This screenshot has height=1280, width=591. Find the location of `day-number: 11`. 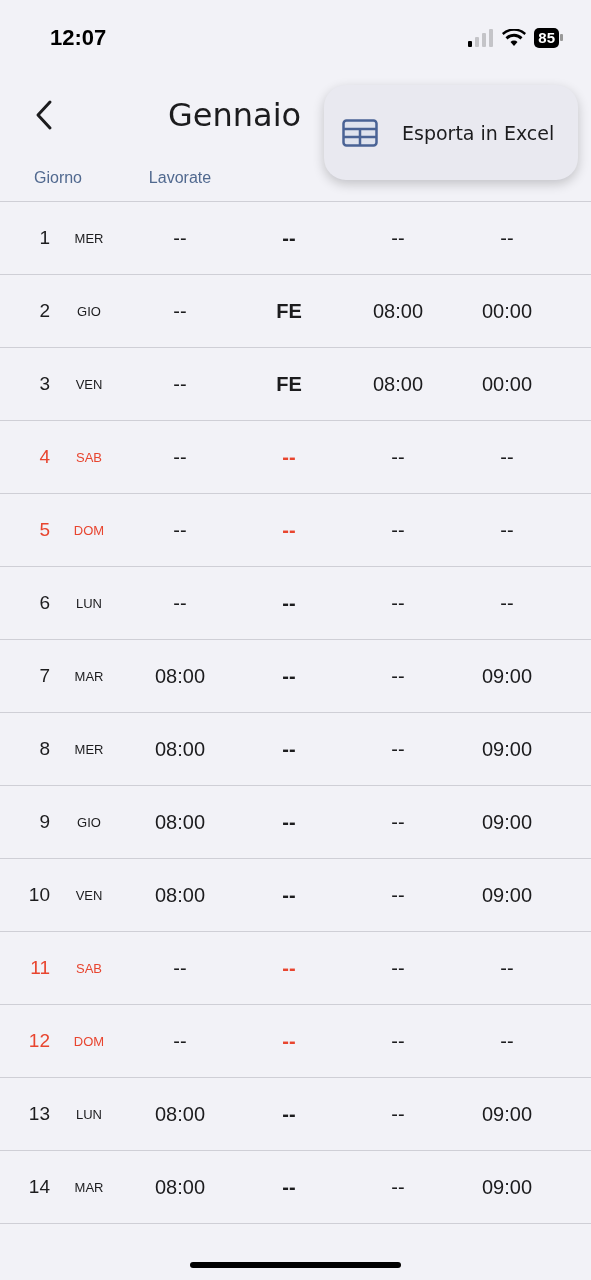

day-number: 11 is located at coordinates (40, 968).